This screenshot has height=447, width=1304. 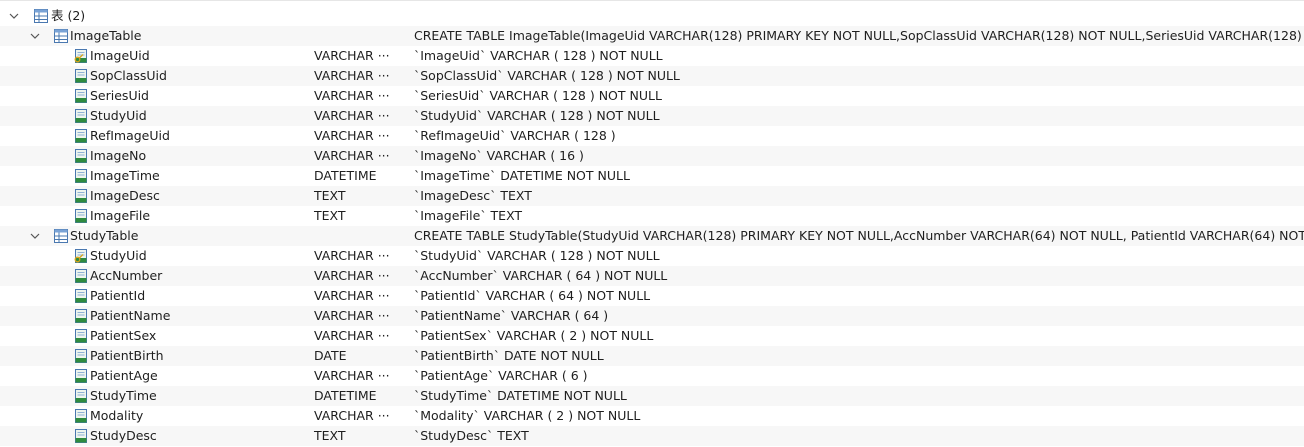 What do you see at coordinates (104, 235) in the screenshot?
I see `table-name: StudyTable` at bounding box center [104, 235].